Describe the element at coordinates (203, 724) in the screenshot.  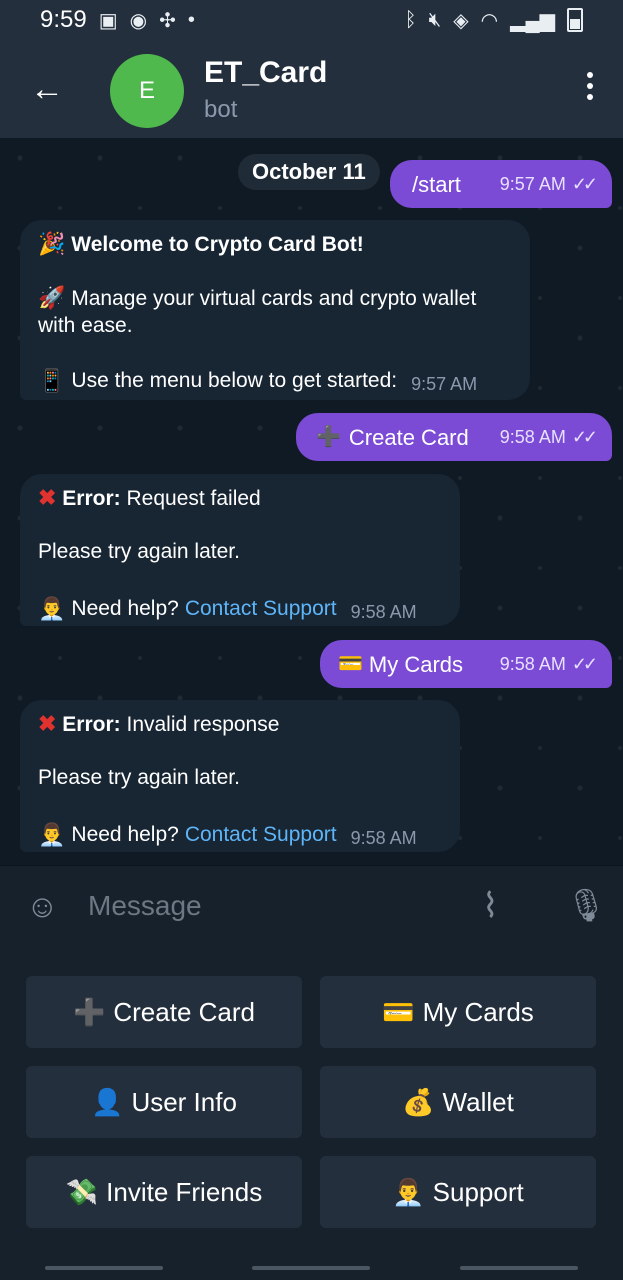
I see `error-text: Invalid response` at that location.